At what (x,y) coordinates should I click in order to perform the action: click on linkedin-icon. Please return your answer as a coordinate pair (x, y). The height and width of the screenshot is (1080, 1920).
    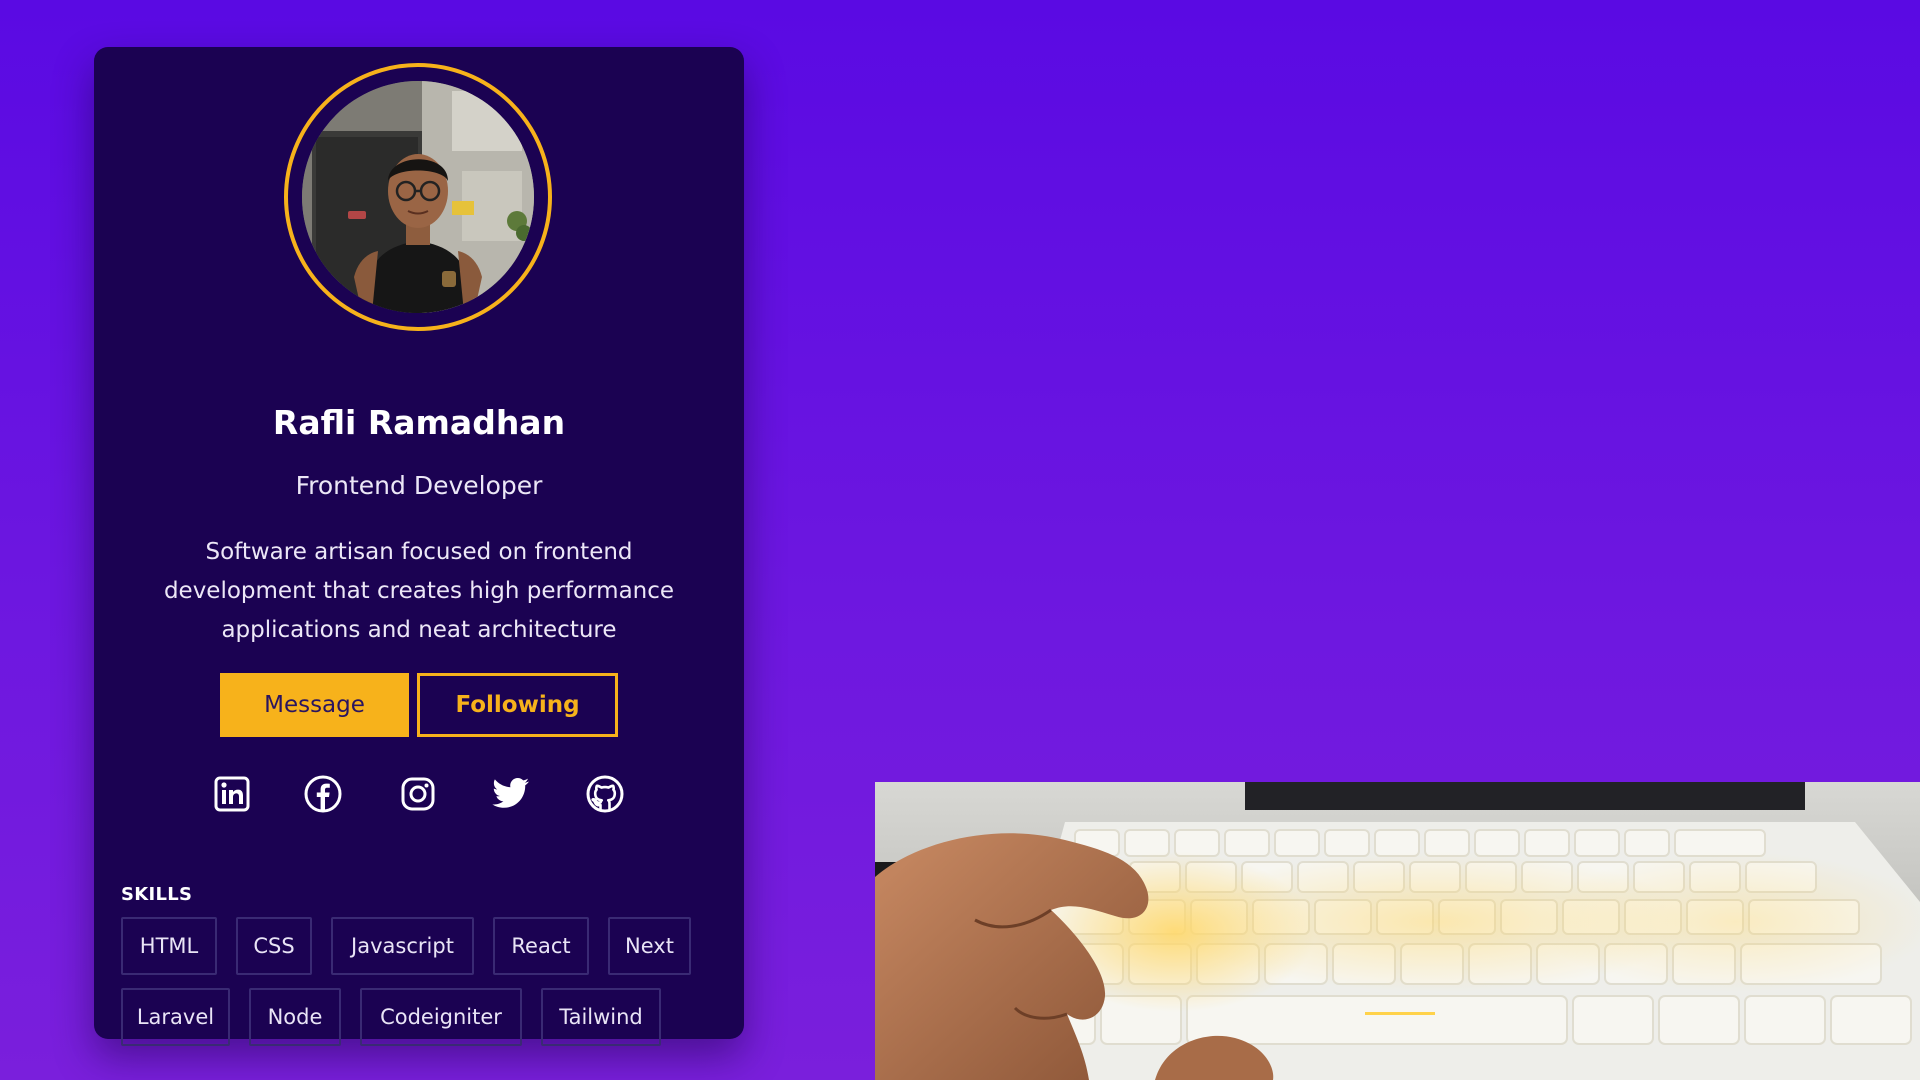
    Looking at the image, I should click on (232, 794).